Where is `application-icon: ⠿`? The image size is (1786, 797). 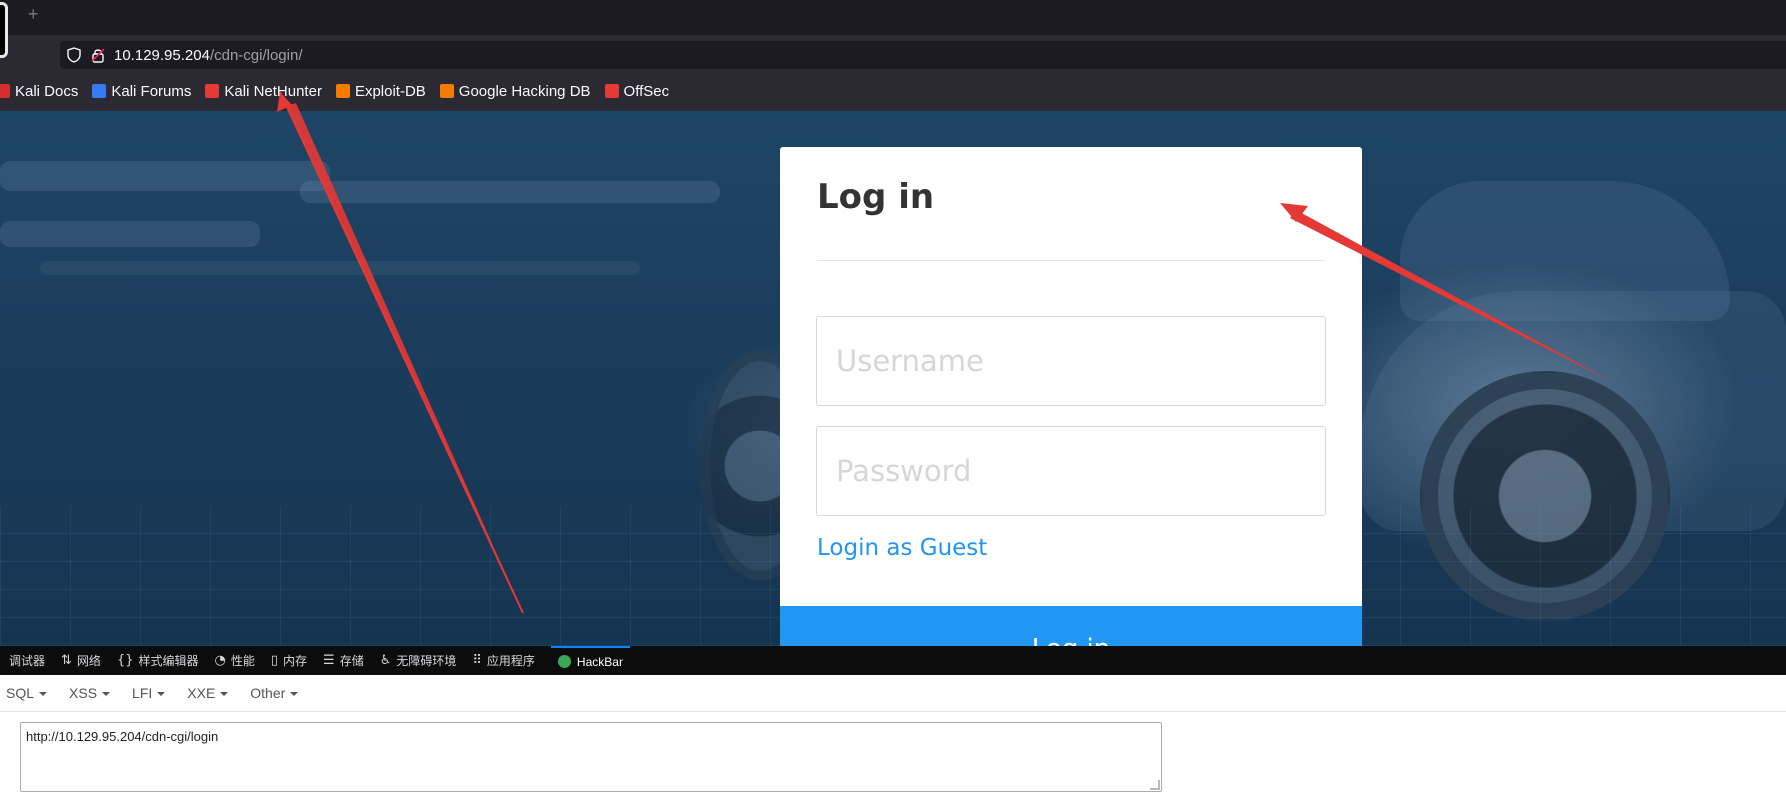
application-icon: ⠿ is located at coordinates (477, 660).